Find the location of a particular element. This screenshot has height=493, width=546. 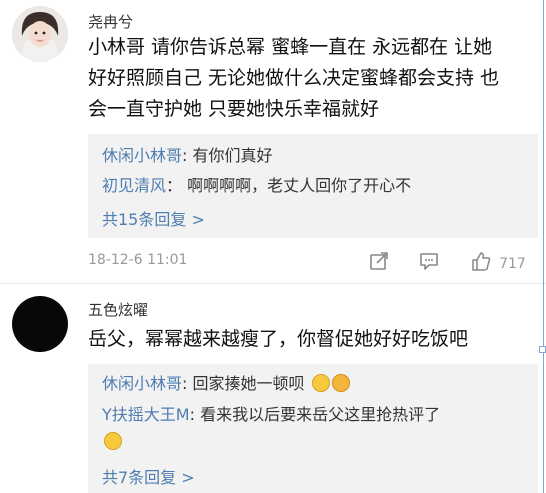

comment-body-line: 小林哥 请你告诉总幂 蜜蜂一直在 永远都在 让她 is located at coordinates (290, 47).